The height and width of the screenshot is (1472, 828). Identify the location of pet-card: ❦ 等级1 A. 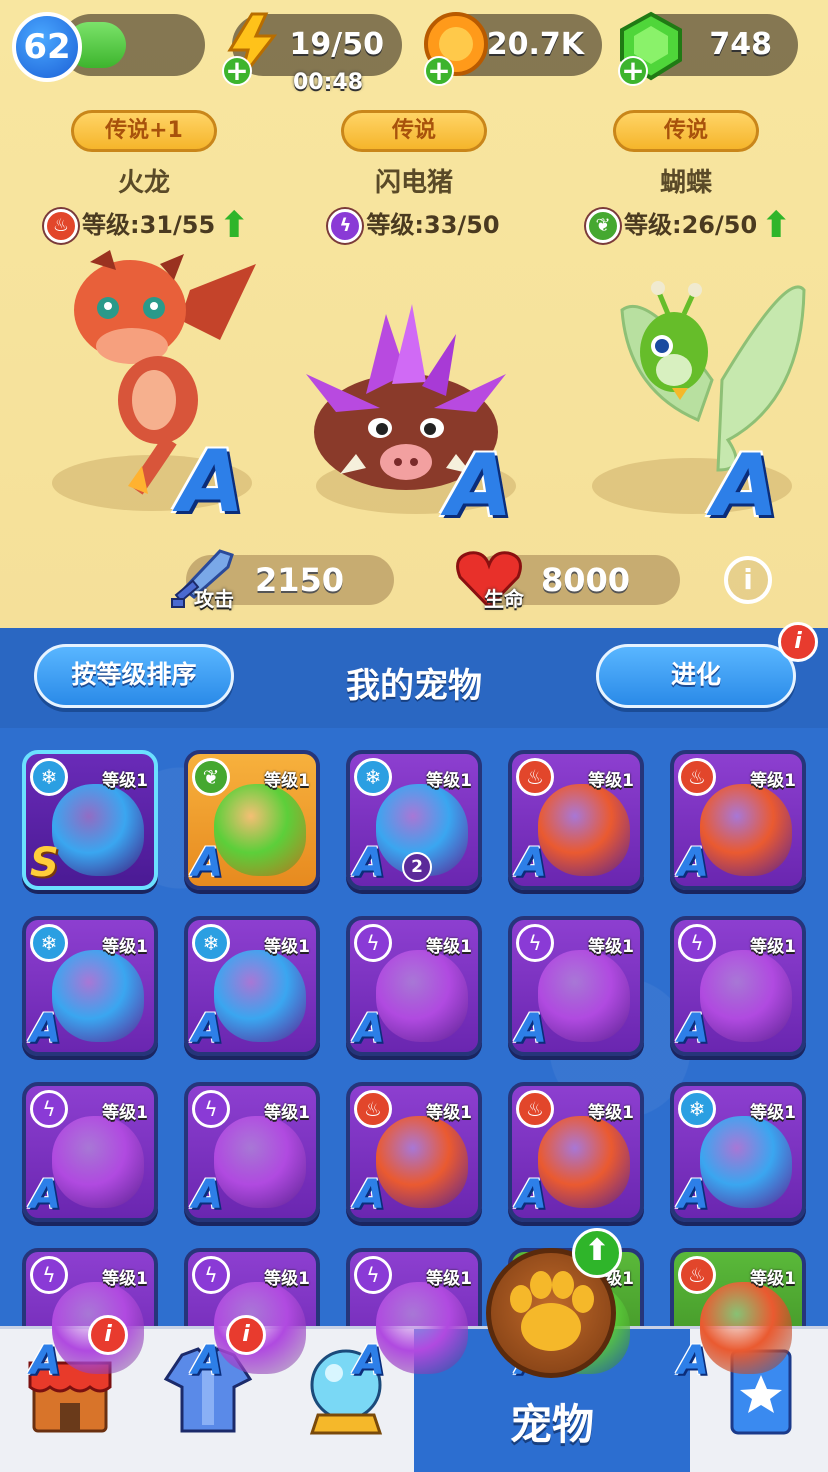
(252, 820).